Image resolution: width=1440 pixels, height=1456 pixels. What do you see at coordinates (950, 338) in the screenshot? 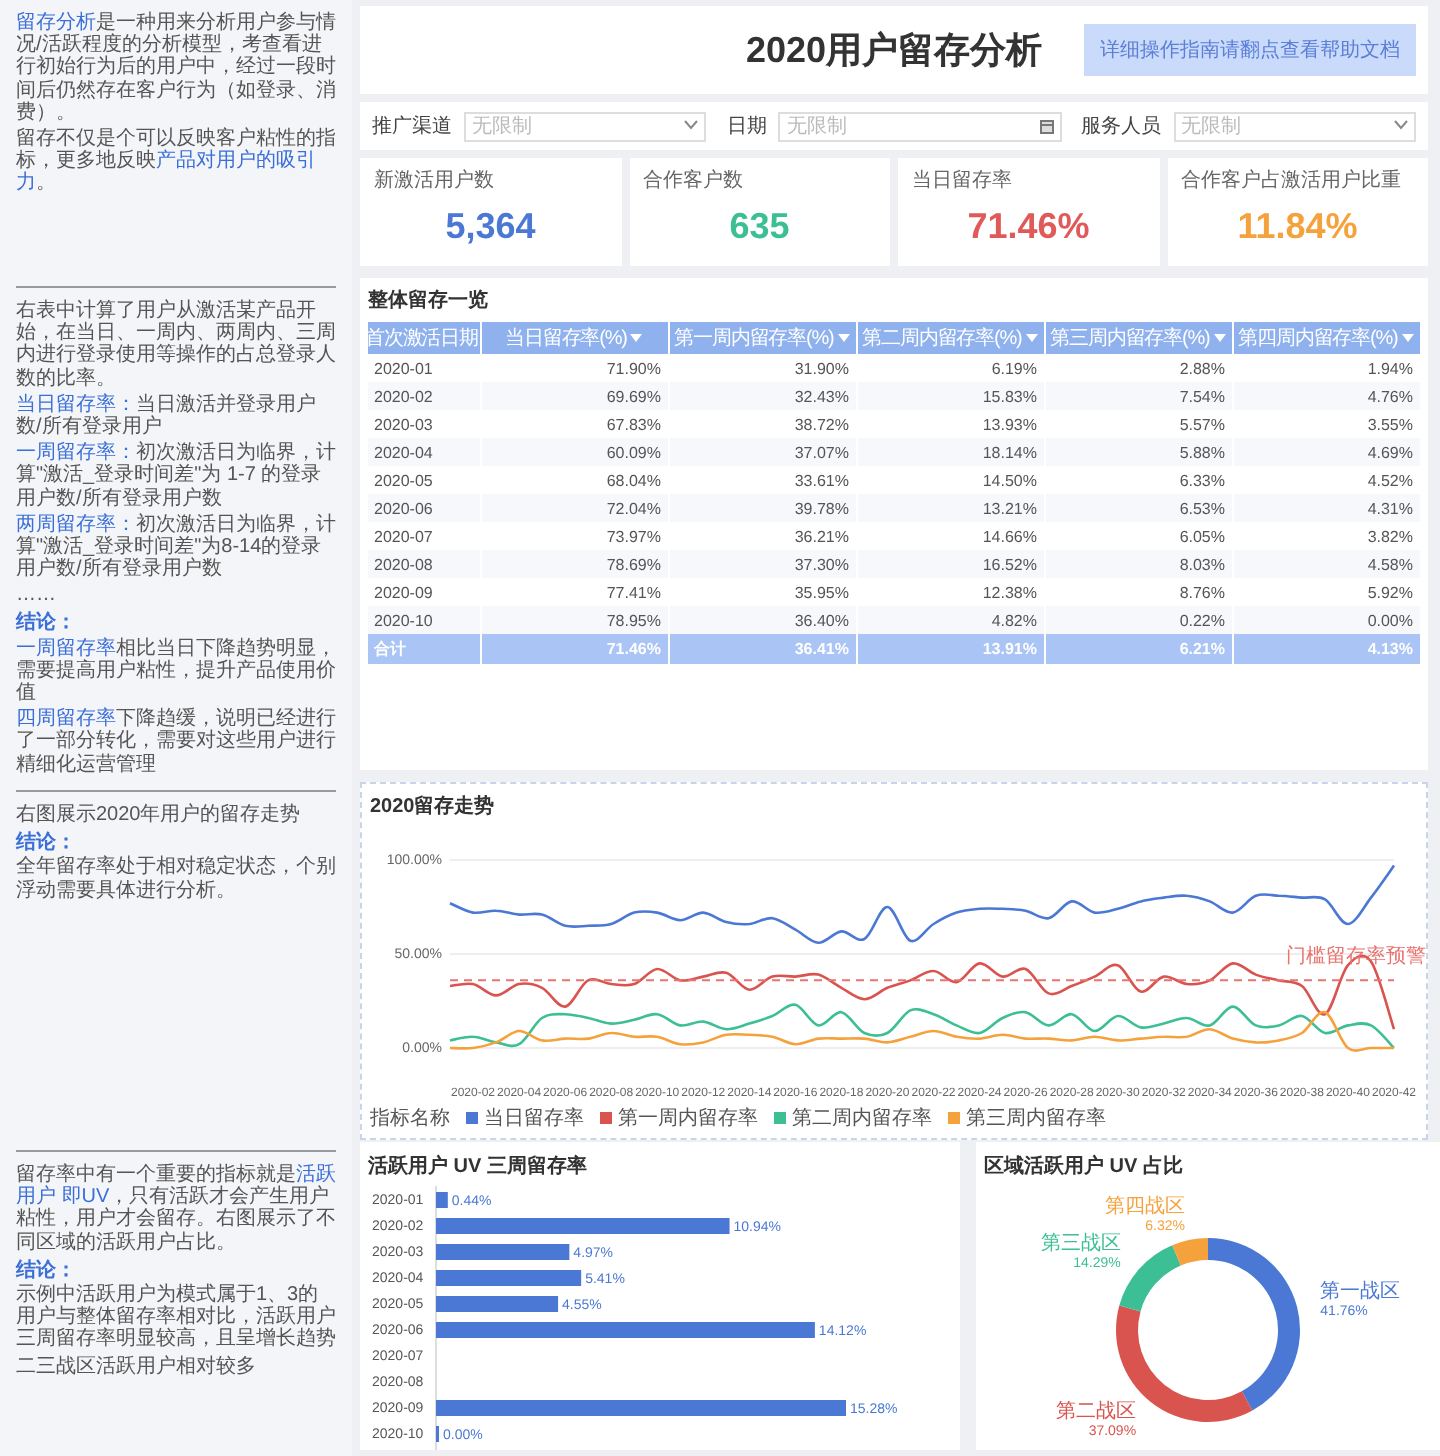
I see `column-header: 第二周内留存率(%)` at bounding box center [950, 338].